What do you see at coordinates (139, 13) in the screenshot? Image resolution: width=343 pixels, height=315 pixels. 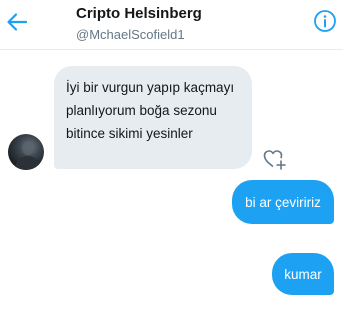 I see `conversation-title: Cripto Helsinberg` at bounding box center [139, 13].